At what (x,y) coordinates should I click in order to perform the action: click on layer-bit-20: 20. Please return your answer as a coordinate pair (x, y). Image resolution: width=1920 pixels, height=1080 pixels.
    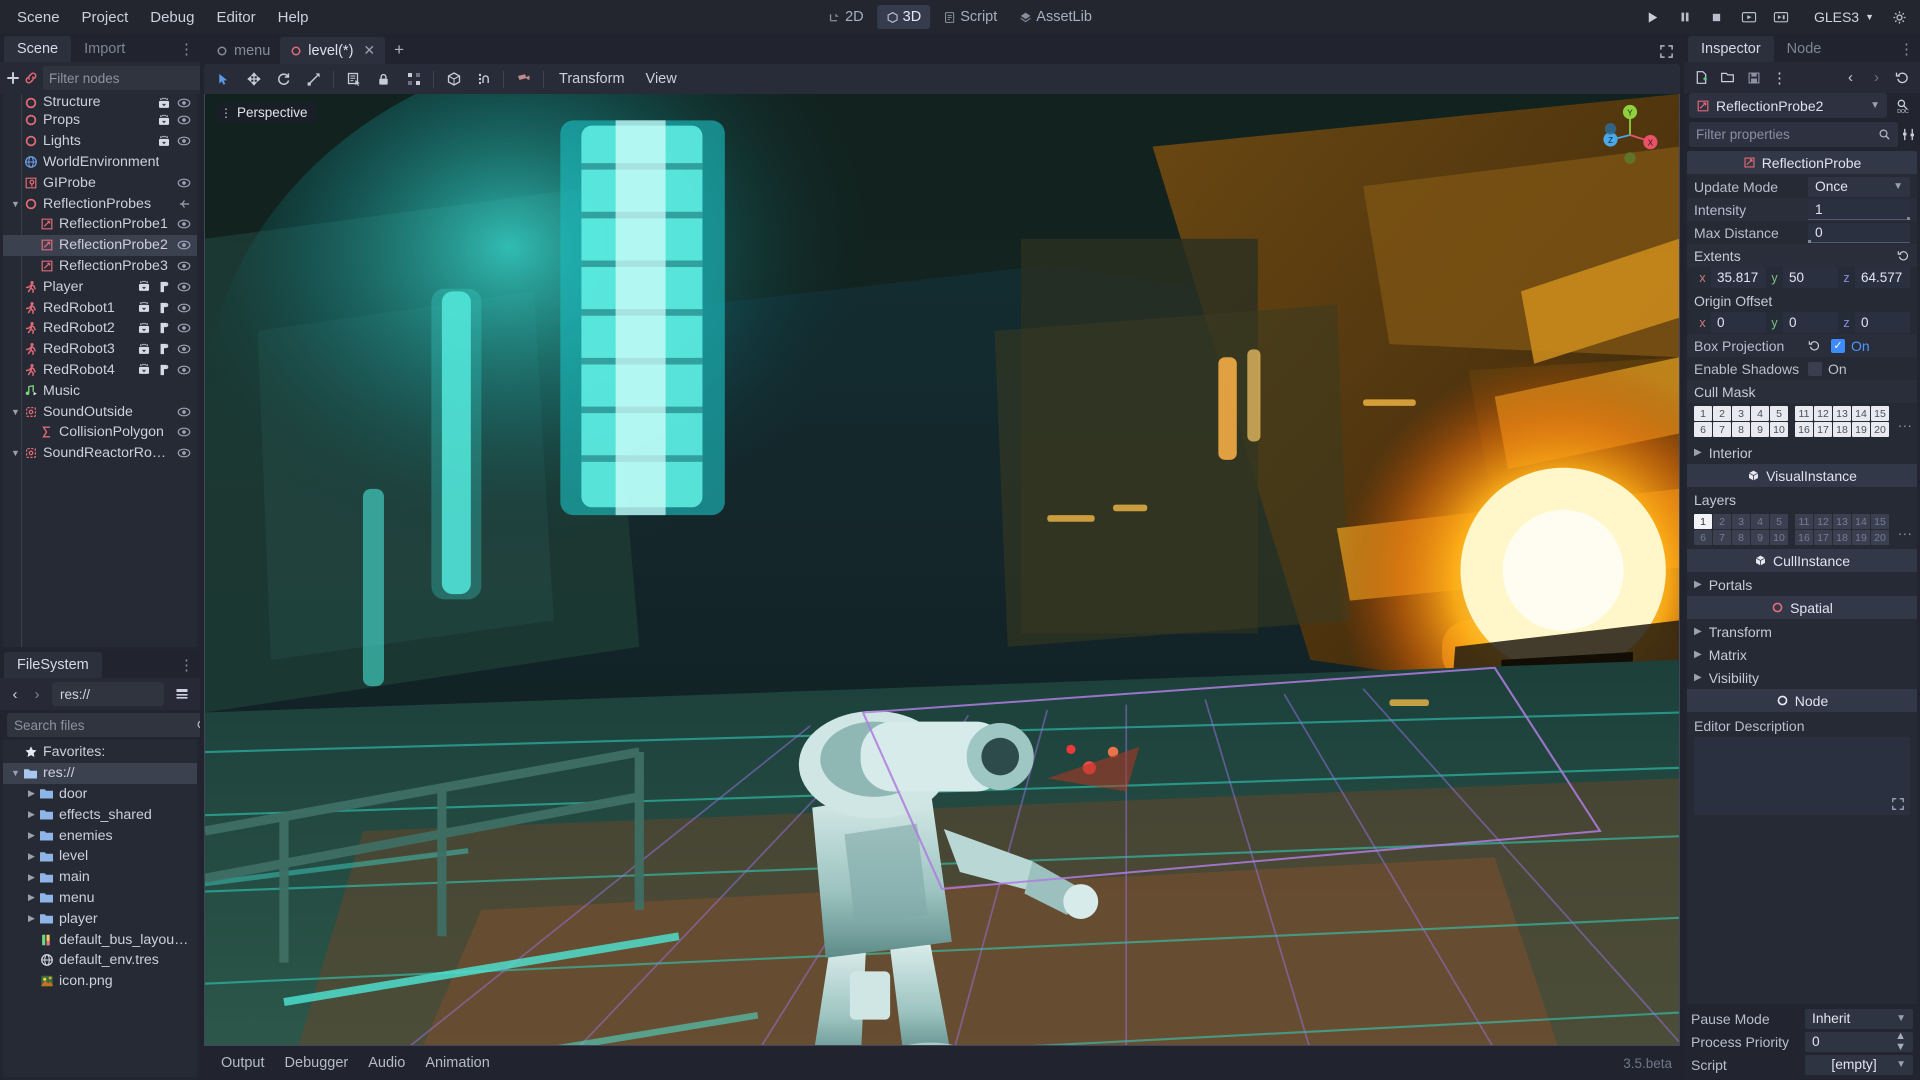
    Looking at the image, I should click on (1880, 537).